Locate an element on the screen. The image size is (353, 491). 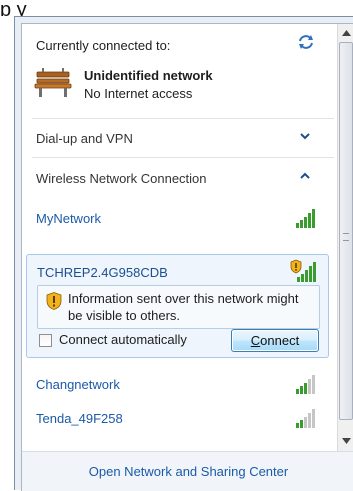
unsecured-signal-icon is located at coordinates (304, 272).